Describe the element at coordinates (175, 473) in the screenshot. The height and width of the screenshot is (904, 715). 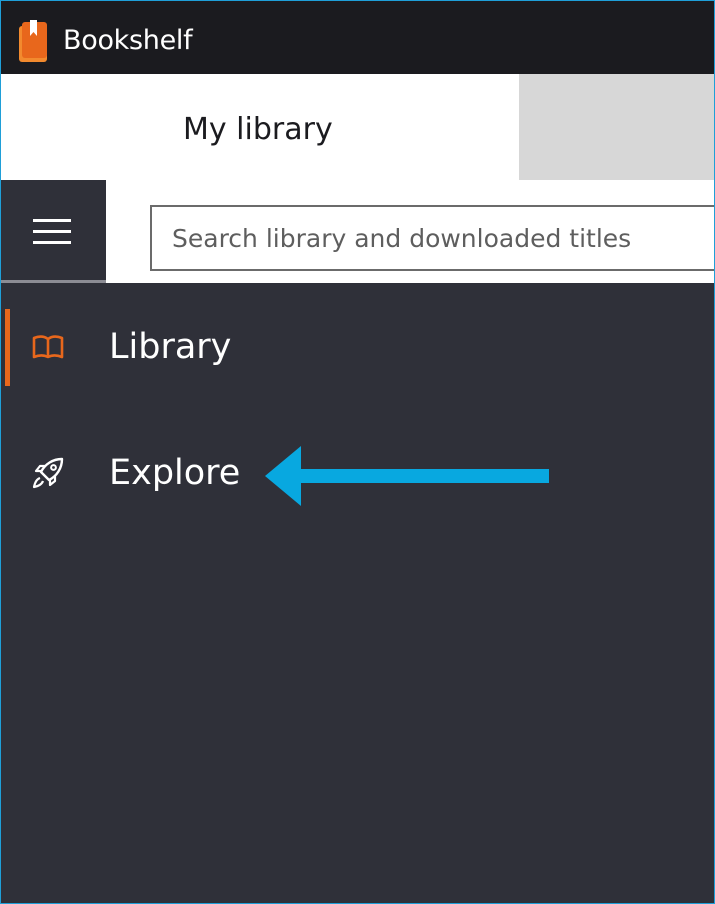
I see `sidebar-item-label: Explore` at that location.